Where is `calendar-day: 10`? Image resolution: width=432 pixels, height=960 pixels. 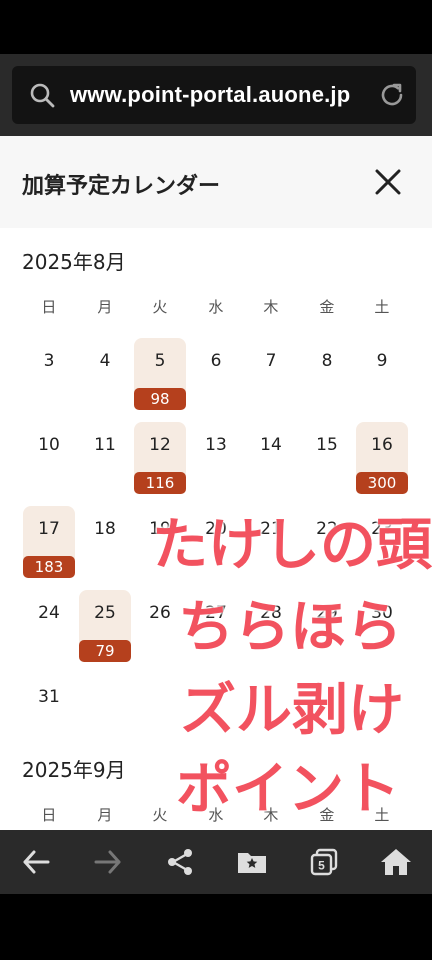 calendar-day: 10 is located at coordinates (49, 458).